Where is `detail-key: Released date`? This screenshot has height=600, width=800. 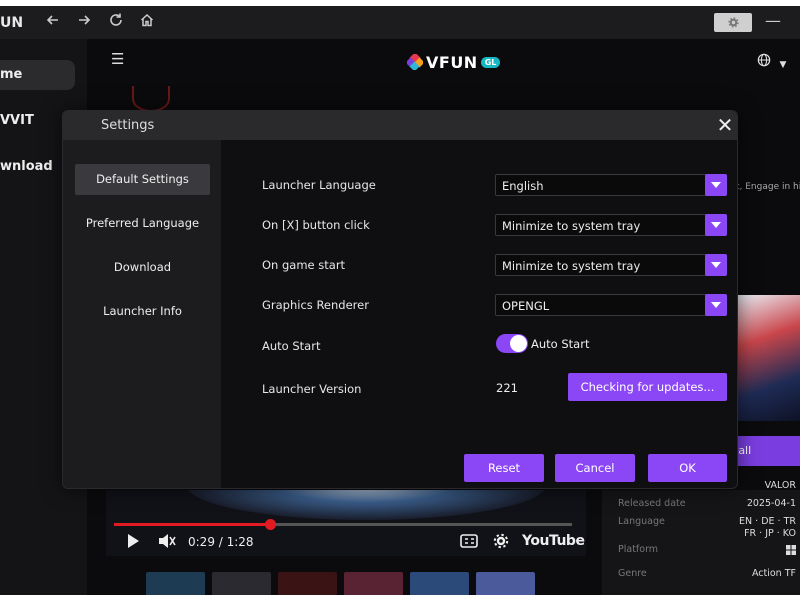 detail-key: Released date is located at coordinates (652, 503).